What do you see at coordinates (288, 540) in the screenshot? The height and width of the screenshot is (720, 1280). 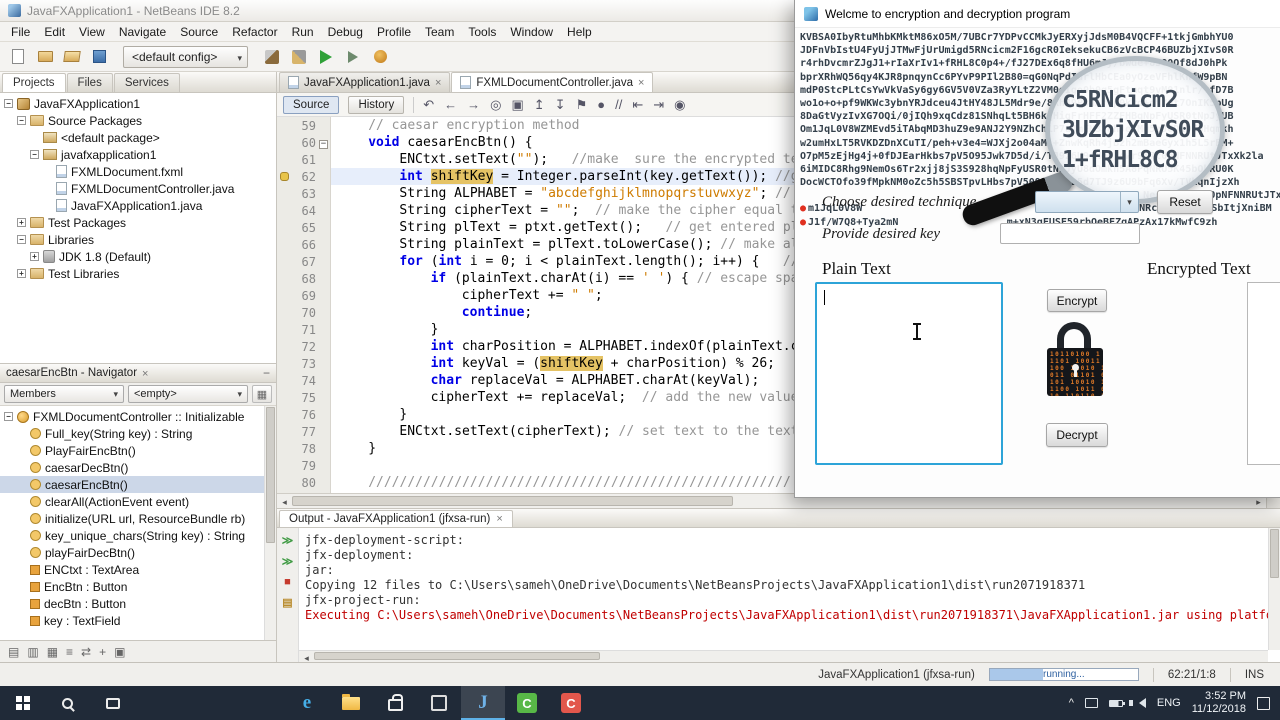 I see `rerun-icon: ≫` at bounding box center [288, 540].